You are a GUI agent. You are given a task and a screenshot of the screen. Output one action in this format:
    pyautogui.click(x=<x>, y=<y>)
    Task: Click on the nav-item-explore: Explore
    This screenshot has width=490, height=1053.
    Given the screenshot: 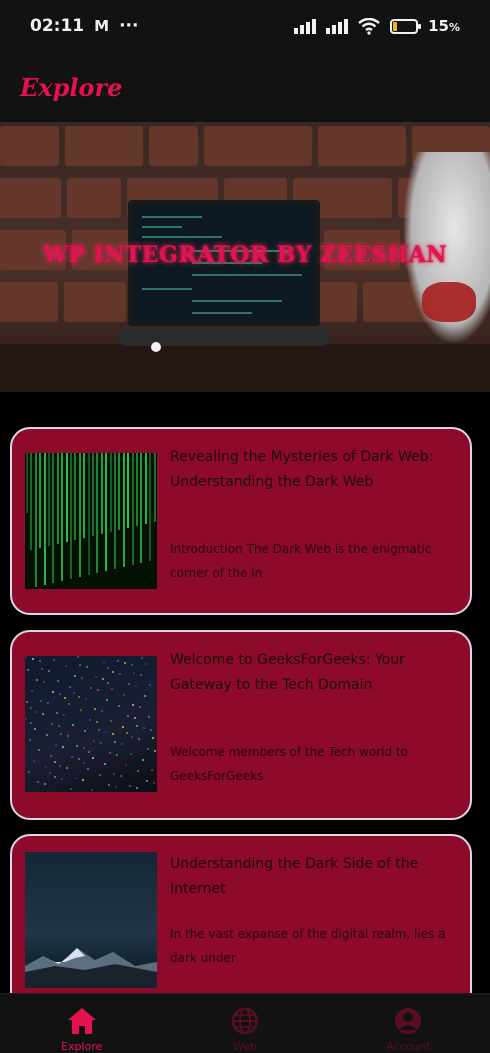 What is the action you would take?
    pyautogui.click(x=82, y=1028)
    